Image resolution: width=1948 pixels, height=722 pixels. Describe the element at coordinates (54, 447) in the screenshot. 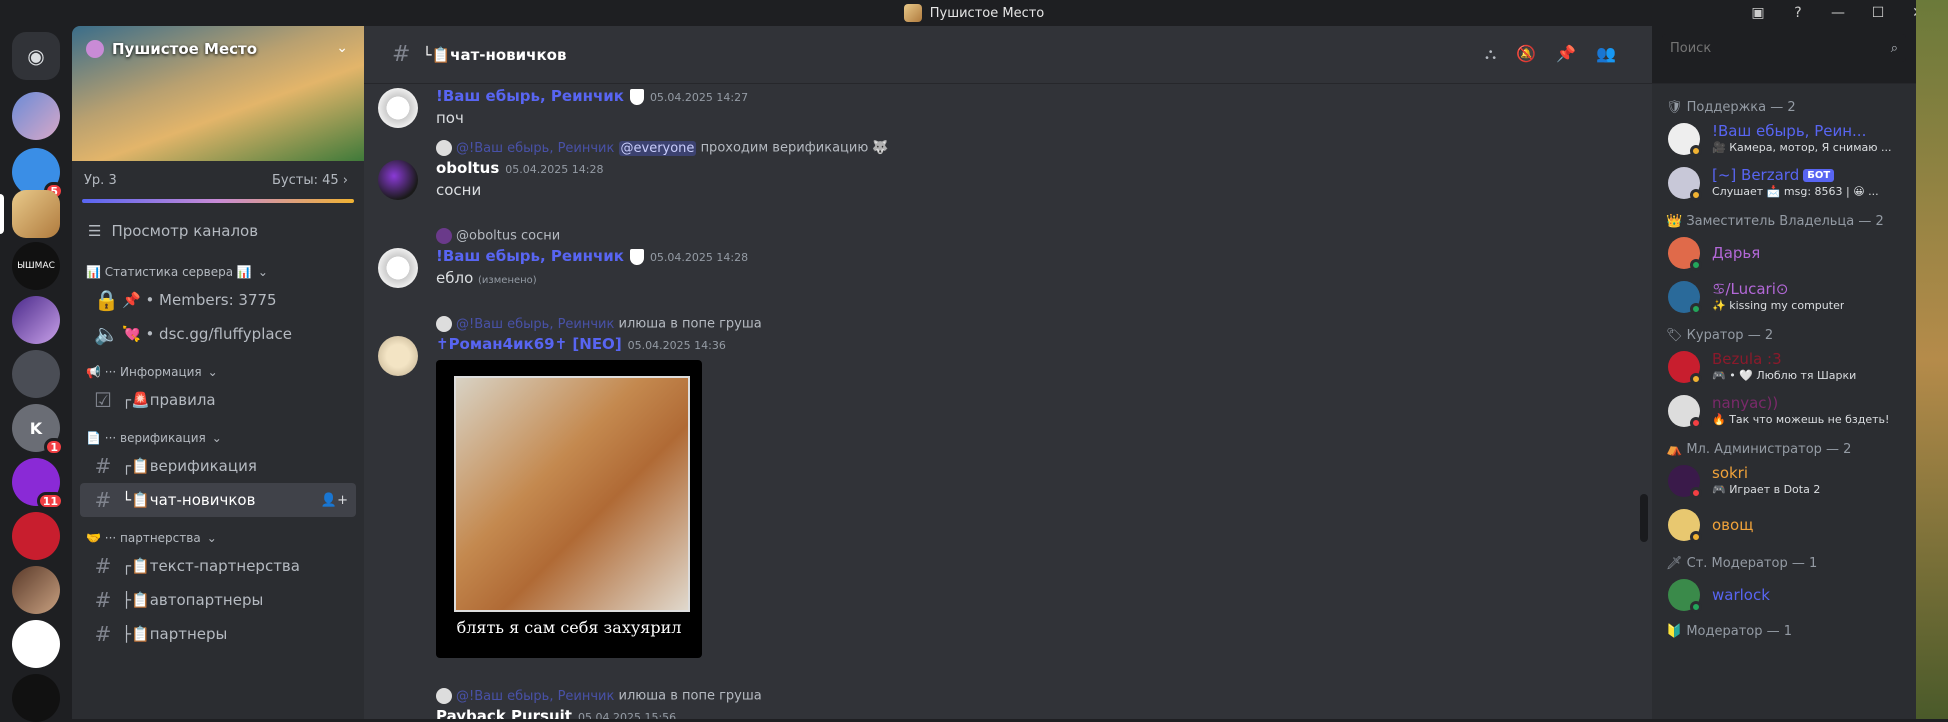

I see `unread-badge: 1` at that location.